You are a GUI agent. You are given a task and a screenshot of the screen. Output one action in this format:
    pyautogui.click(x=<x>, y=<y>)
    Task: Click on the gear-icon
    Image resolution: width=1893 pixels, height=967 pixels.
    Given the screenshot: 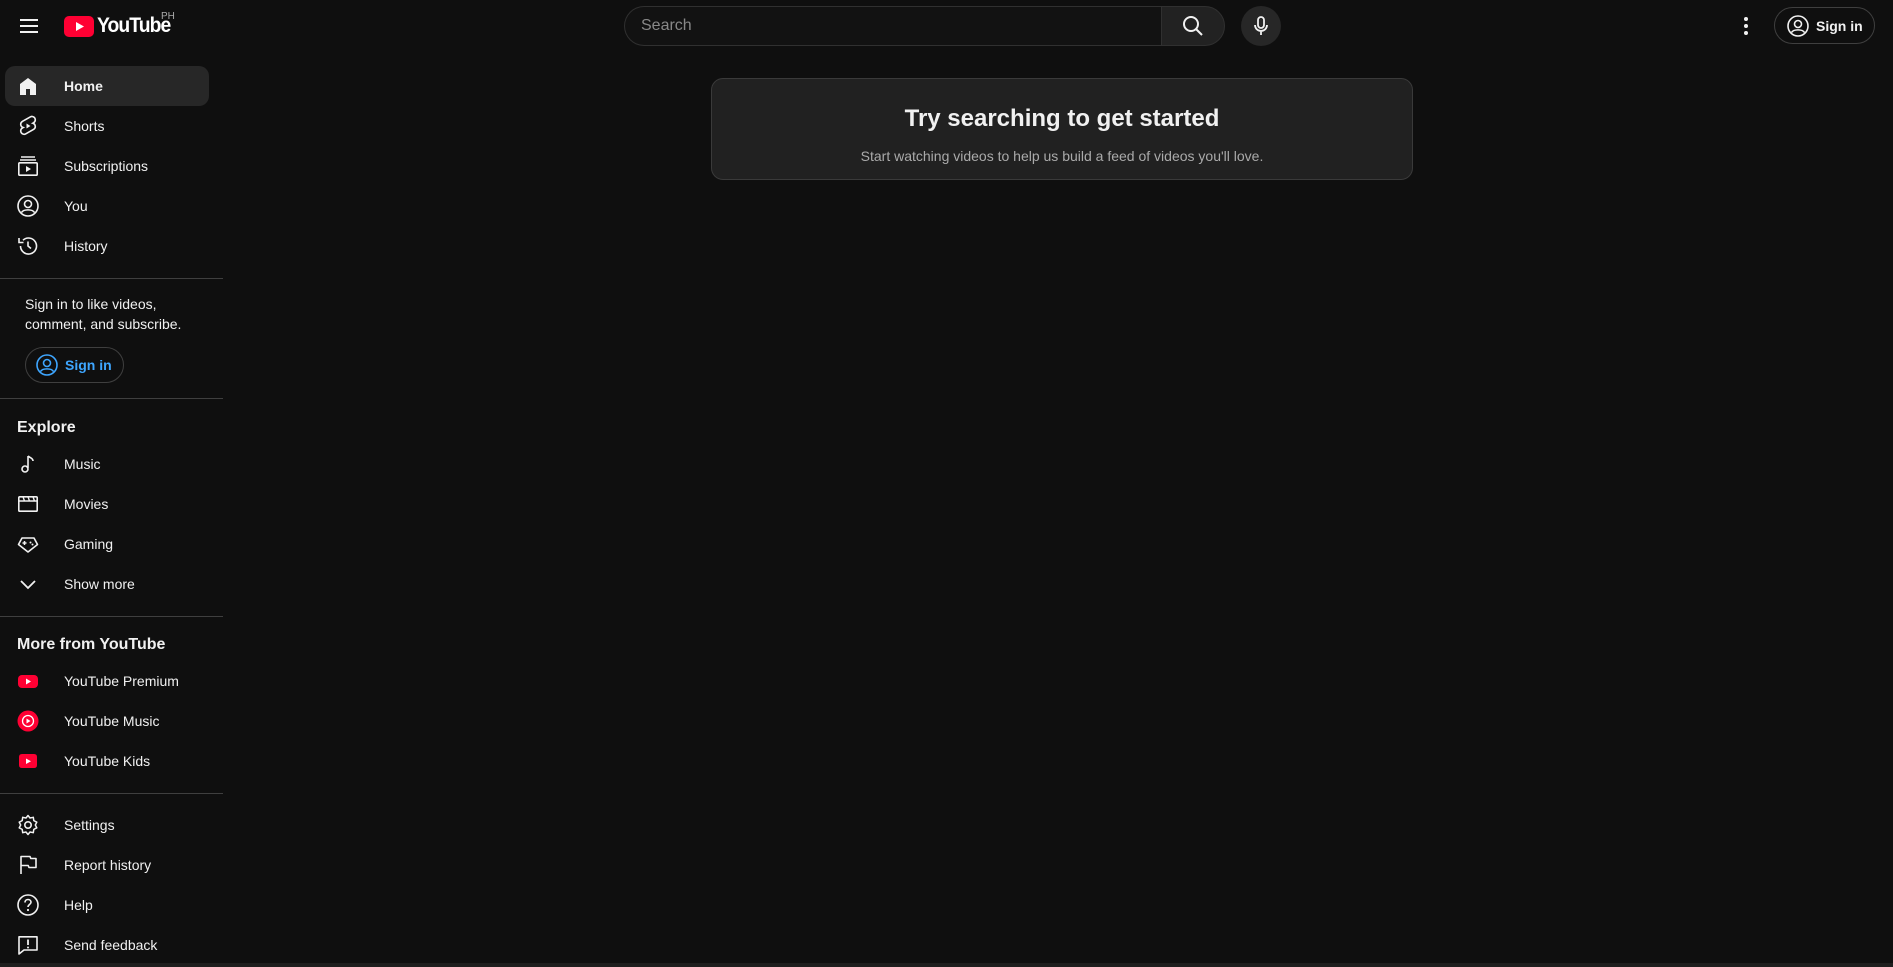 What is the action you would take?
    pyautogui.click(x=28, y=825)
    